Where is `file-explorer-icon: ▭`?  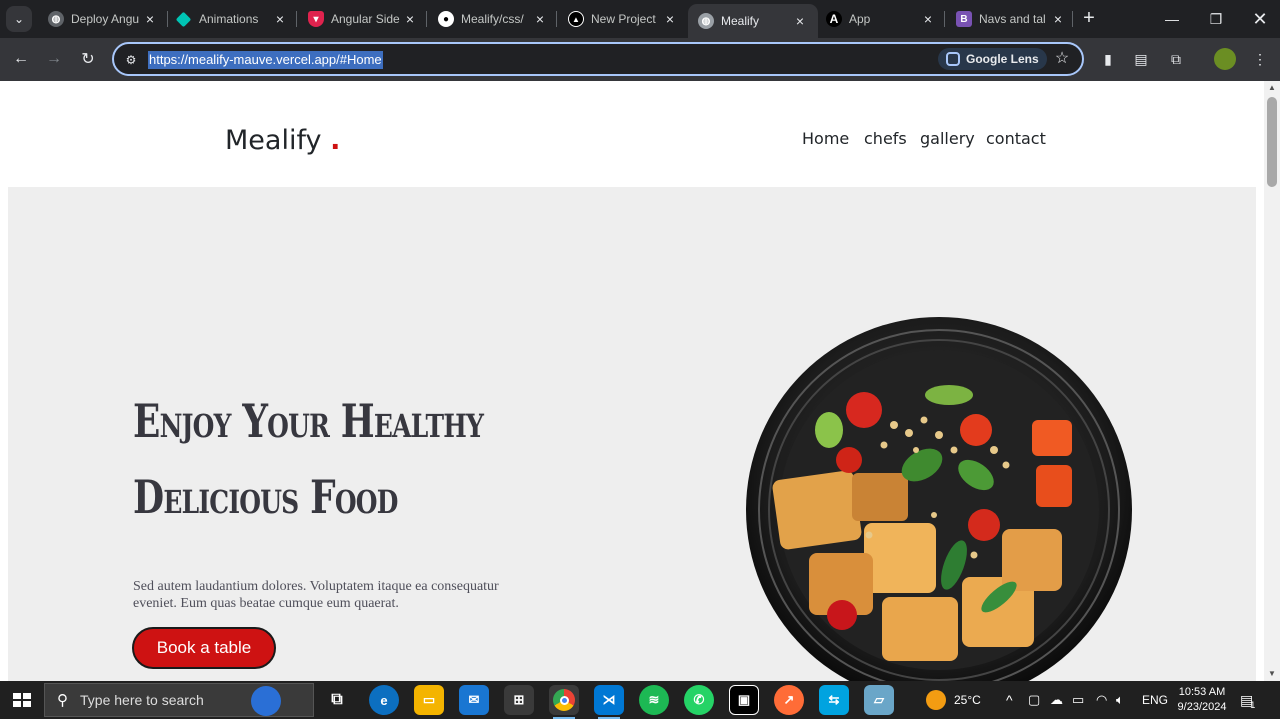
file-explorer-icon: ▭ is located at coordinates (429, 700).